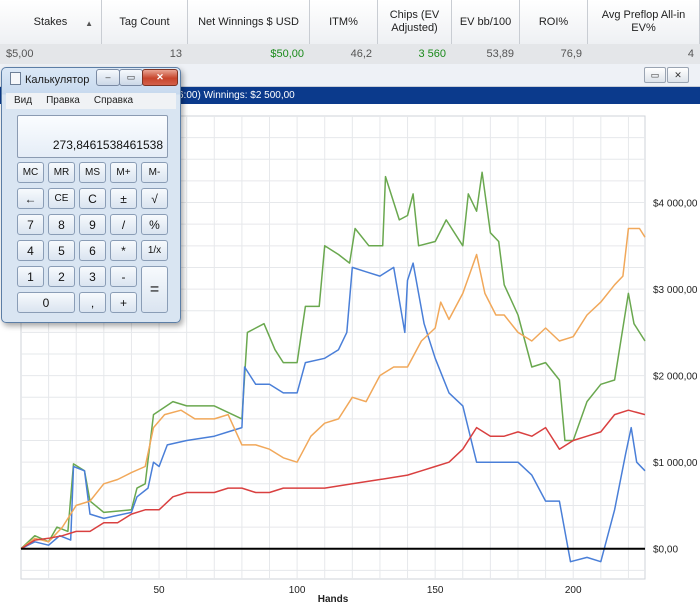 Image resolution: width=700 pixels, height=603 pixels. Describe the element at coordinates (30, 250) in the screenshot. I see `calc-key-4: 4` at that location.